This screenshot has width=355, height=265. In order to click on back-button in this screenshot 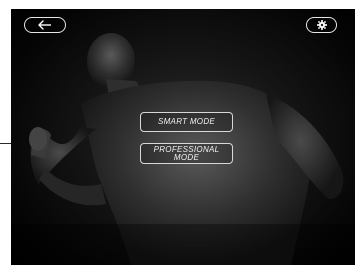, I will do `click(45, 25)`.